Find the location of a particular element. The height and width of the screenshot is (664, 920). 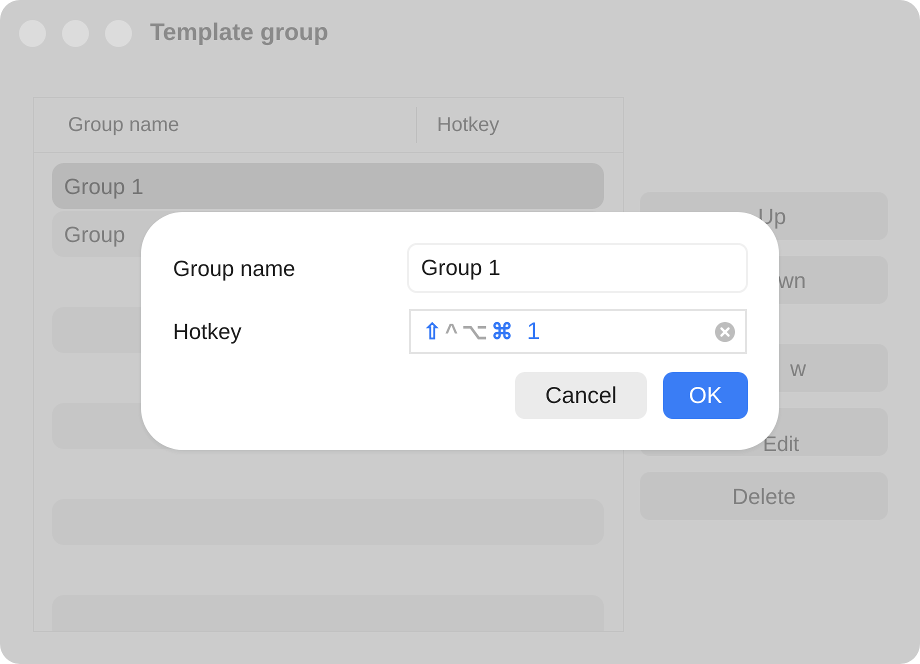

modifier-key-symbol: ⌘ is located at coordinates (501, 332).